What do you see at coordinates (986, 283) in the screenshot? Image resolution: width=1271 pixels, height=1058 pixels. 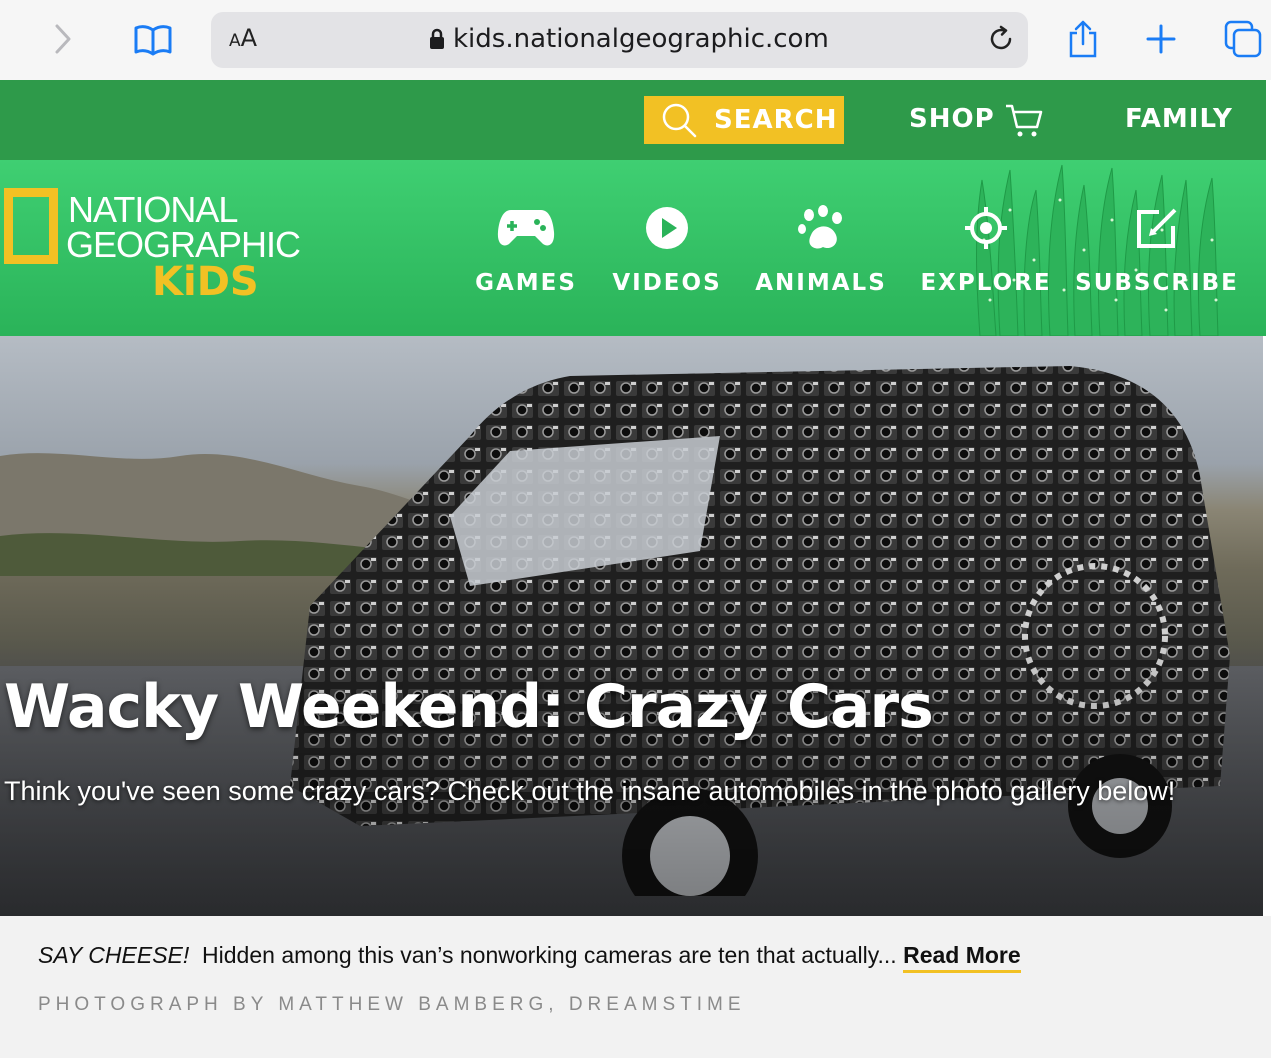 I see `nav-explore-label: EXPLORE` at bounding box center [986, 283].